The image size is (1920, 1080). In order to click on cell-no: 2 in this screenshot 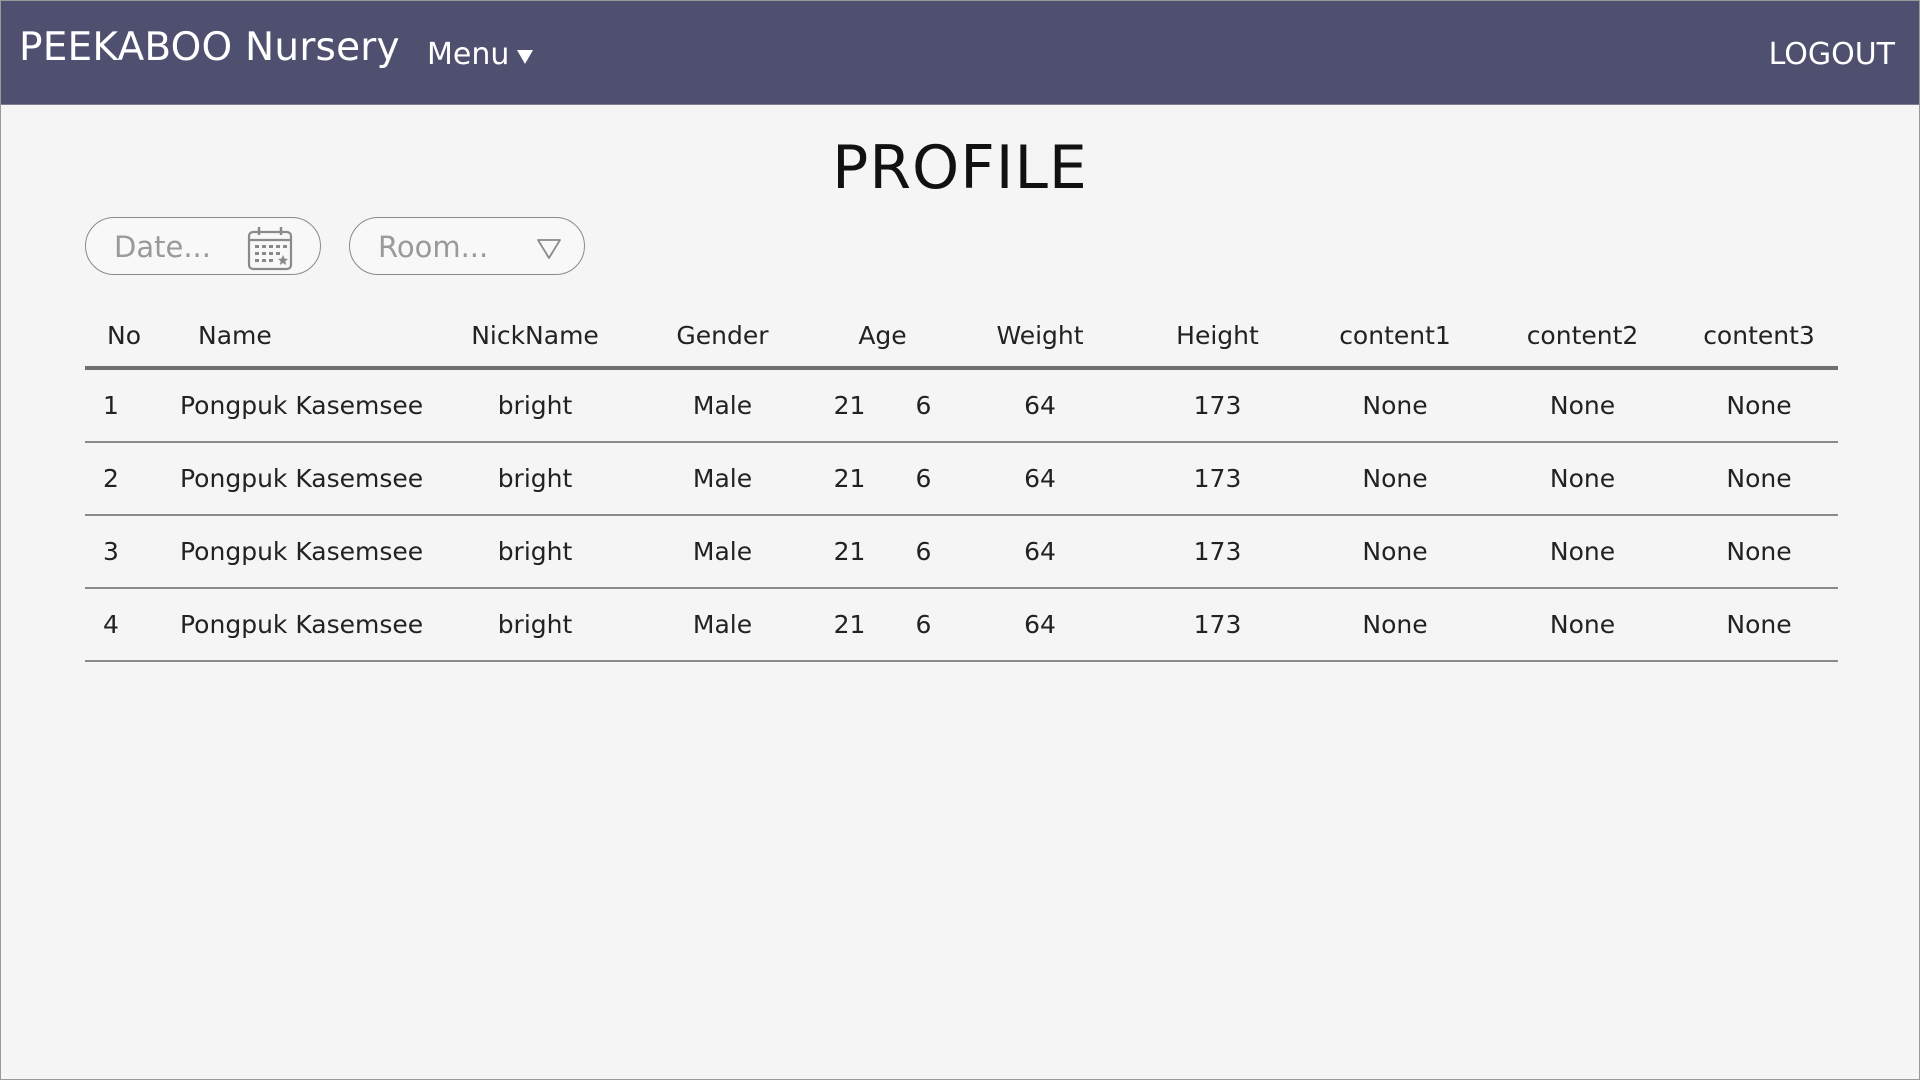, I will do `click(132, 479)`.